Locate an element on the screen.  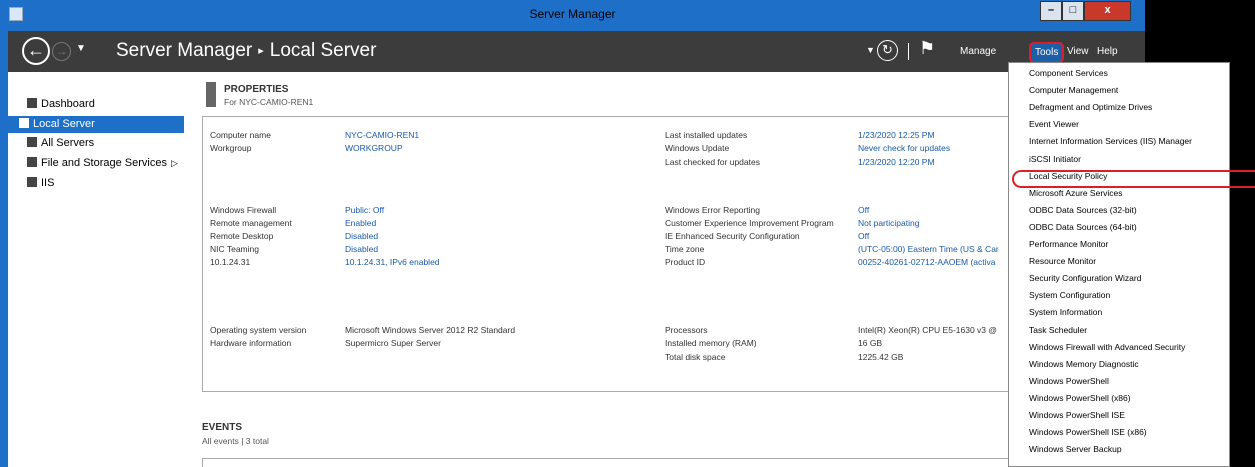
tools-menu-item-defragment-and-optimize-drives: Defragment and Optimize Drives is located at coordinates (1119, 107).